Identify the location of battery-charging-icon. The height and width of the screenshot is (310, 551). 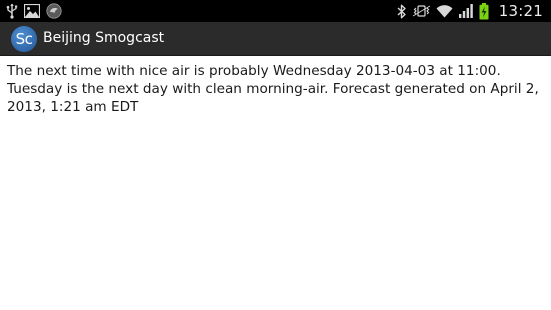
(484, 10).